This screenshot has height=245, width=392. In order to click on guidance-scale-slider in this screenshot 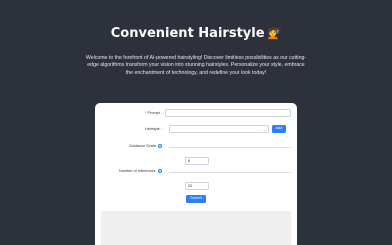, I will do `click(230, 147)`.